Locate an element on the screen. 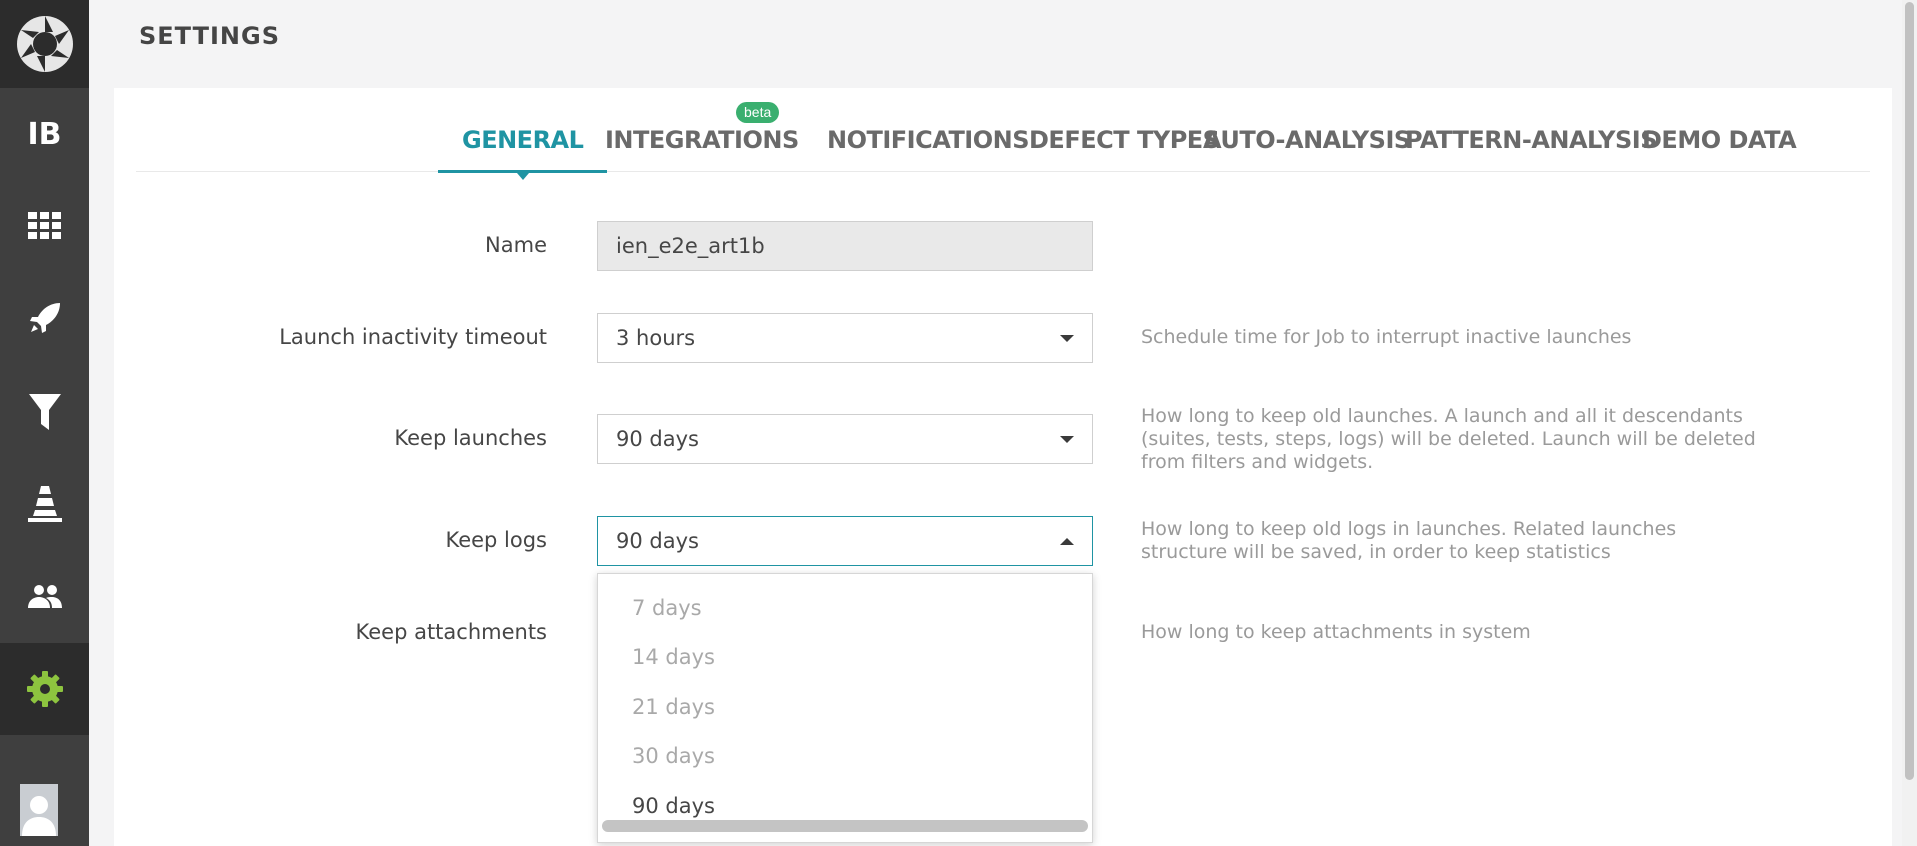 This screenshot has height=846, width=1917. keep-logs-dropdown-menu: 7 days 14 days 21 days 30 days 90 days is located at coordinates (845, 708).